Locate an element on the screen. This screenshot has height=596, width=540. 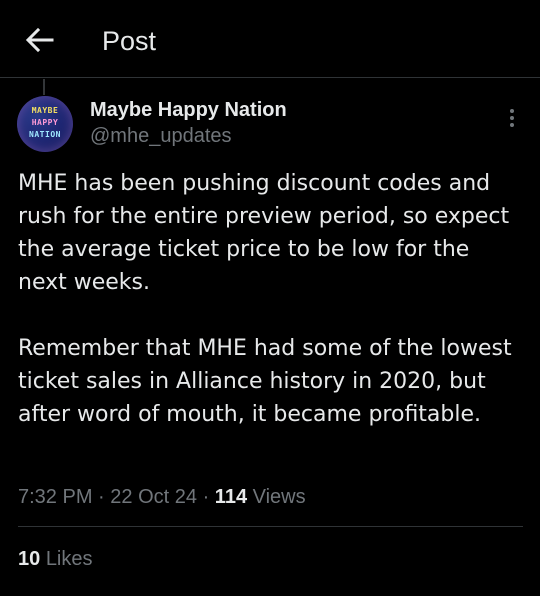
avatar: MAYBE HAPPY NATION is located at coordinates (45, 124).